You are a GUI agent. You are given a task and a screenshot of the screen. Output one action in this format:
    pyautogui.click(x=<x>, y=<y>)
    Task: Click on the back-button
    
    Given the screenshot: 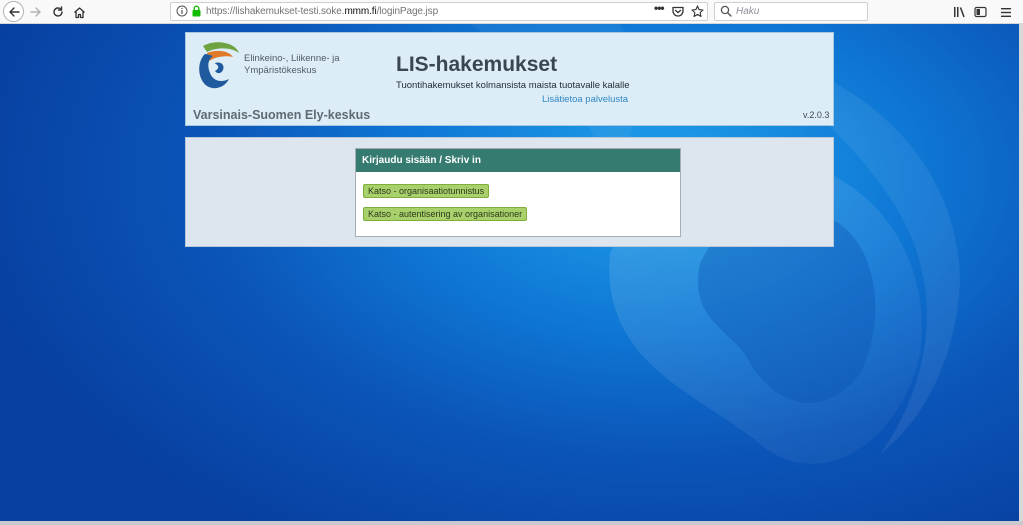 What is the action you would take?
    pyautogui.click(x=13, y=11)
    